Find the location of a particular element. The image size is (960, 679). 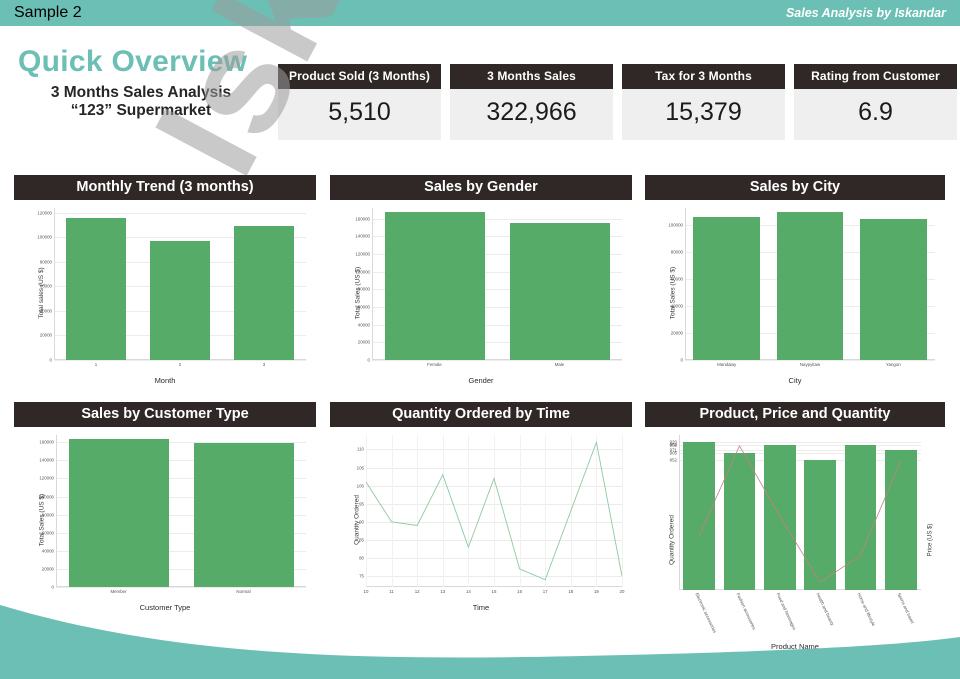

bottom-wave-decoration is located at coordinates (480, 642).